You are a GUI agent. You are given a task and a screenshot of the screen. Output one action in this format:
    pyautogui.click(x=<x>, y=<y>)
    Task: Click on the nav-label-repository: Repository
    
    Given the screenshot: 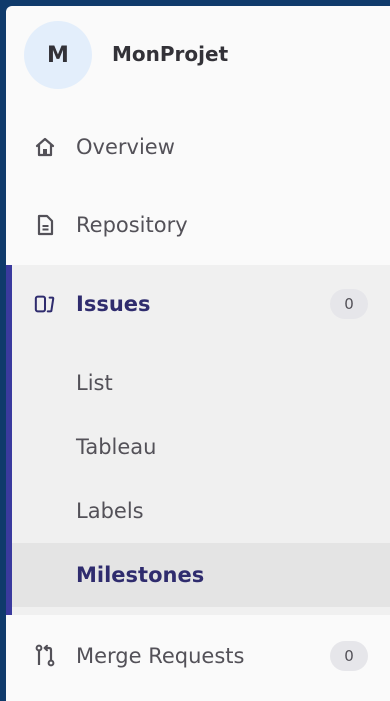 What is the action you would take?
    pyautogui.click(x=132, y=225)
    